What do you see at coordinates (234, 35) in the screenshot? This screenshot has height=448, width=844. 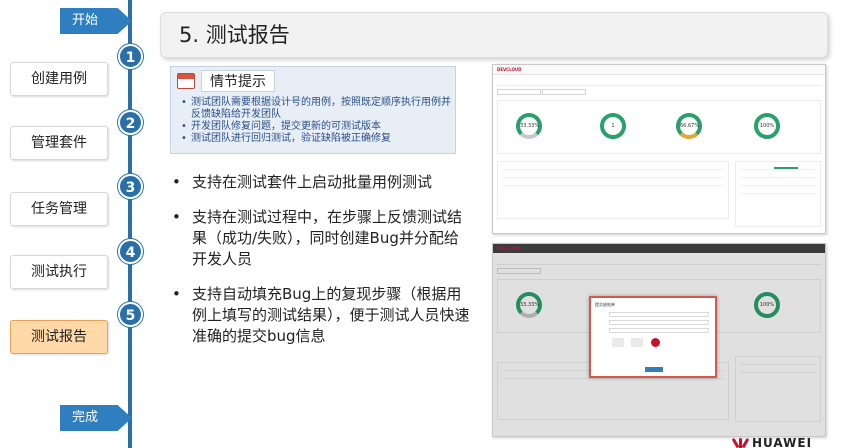 I see `page-title: 5. 测试报告` at bounding box center [234, 35].